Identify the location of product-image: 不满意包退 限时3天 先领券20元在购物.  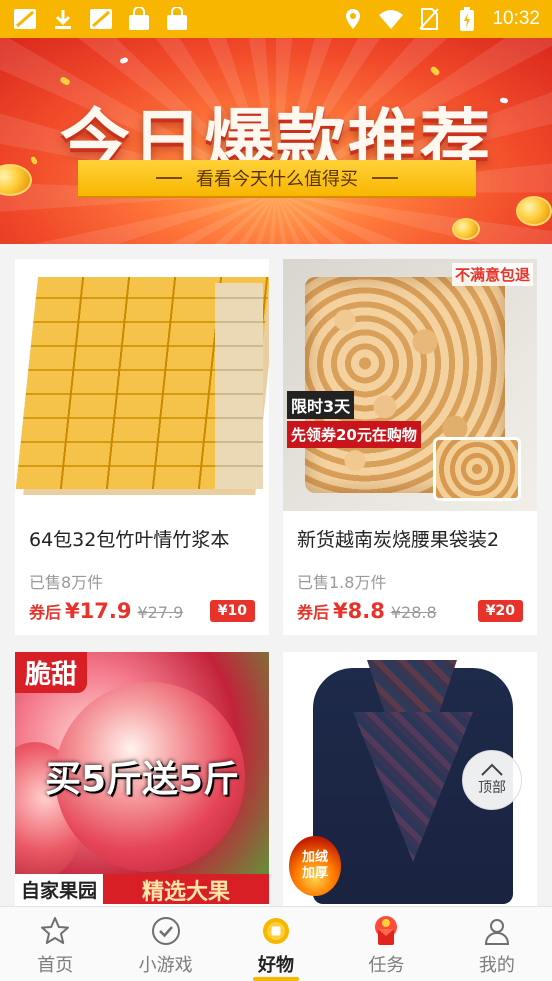
(410, 385).